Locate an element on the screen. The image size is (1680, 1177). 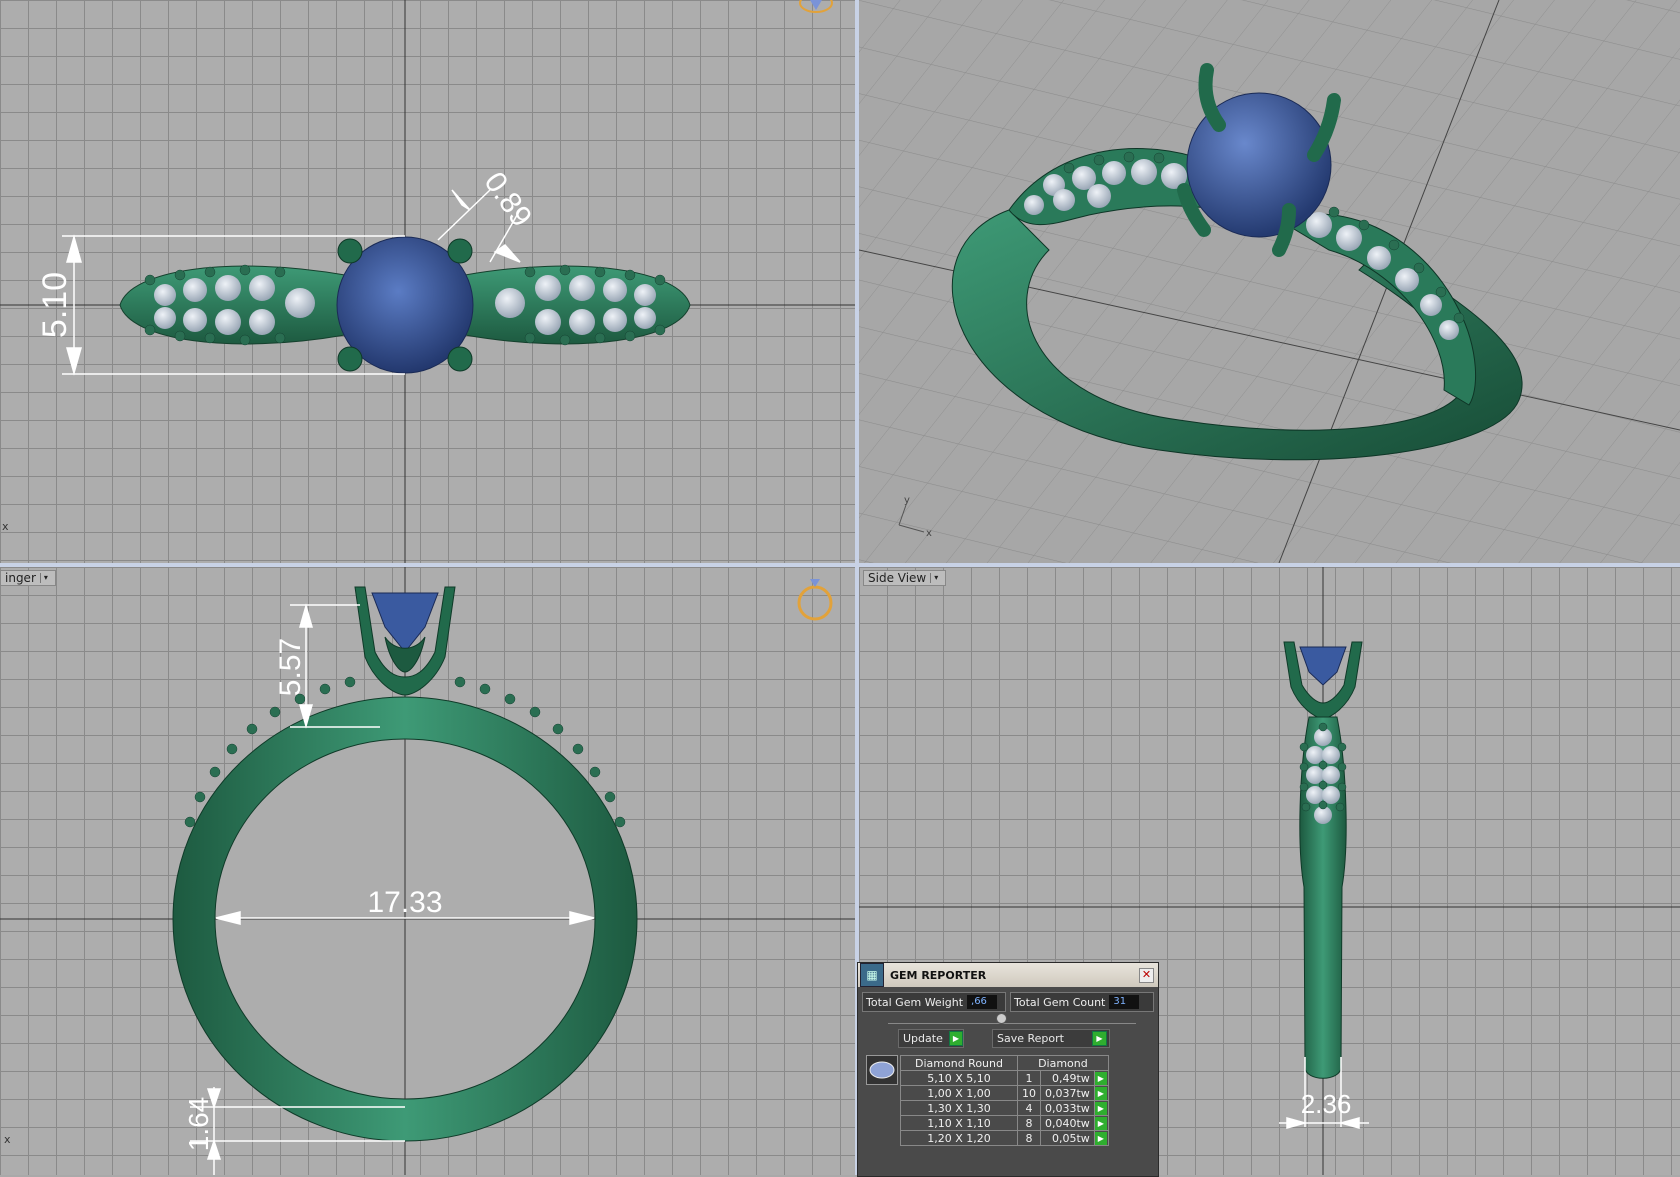
gem-weight: 0,05tw is located at coordinates (1067, 1138).